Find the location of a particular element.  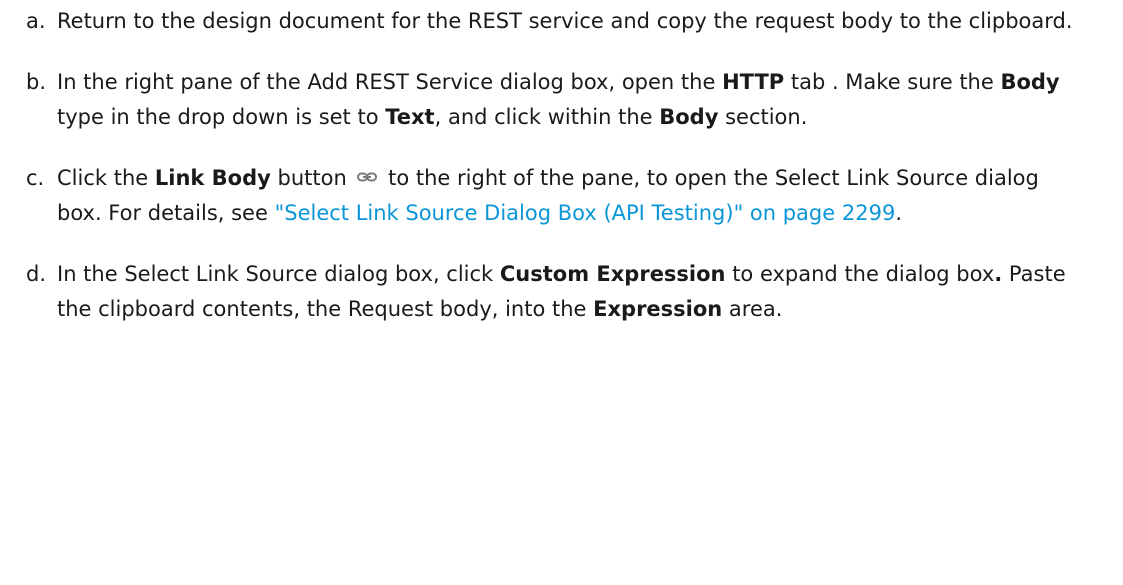

ui-term-expression: Expression is located at coordinates (658, 309).